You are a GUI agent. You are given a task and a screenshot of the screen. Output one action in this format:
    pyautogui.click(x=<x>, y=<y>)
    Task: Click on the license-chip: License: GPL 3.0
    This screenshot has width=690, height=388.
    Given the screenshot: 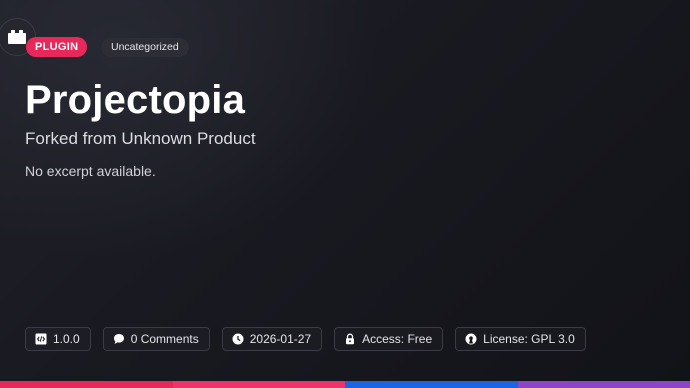 What is the action you would take?
    pyautogui.click(x=520, y=339)
    